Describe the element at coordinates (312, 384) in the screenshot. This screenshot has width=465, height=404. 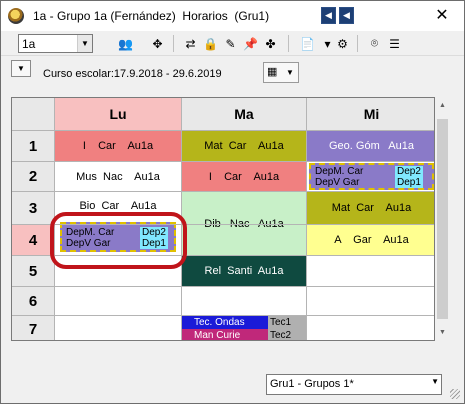
I see `group-select-value: Gru1 - Grupos 1*` at that location.